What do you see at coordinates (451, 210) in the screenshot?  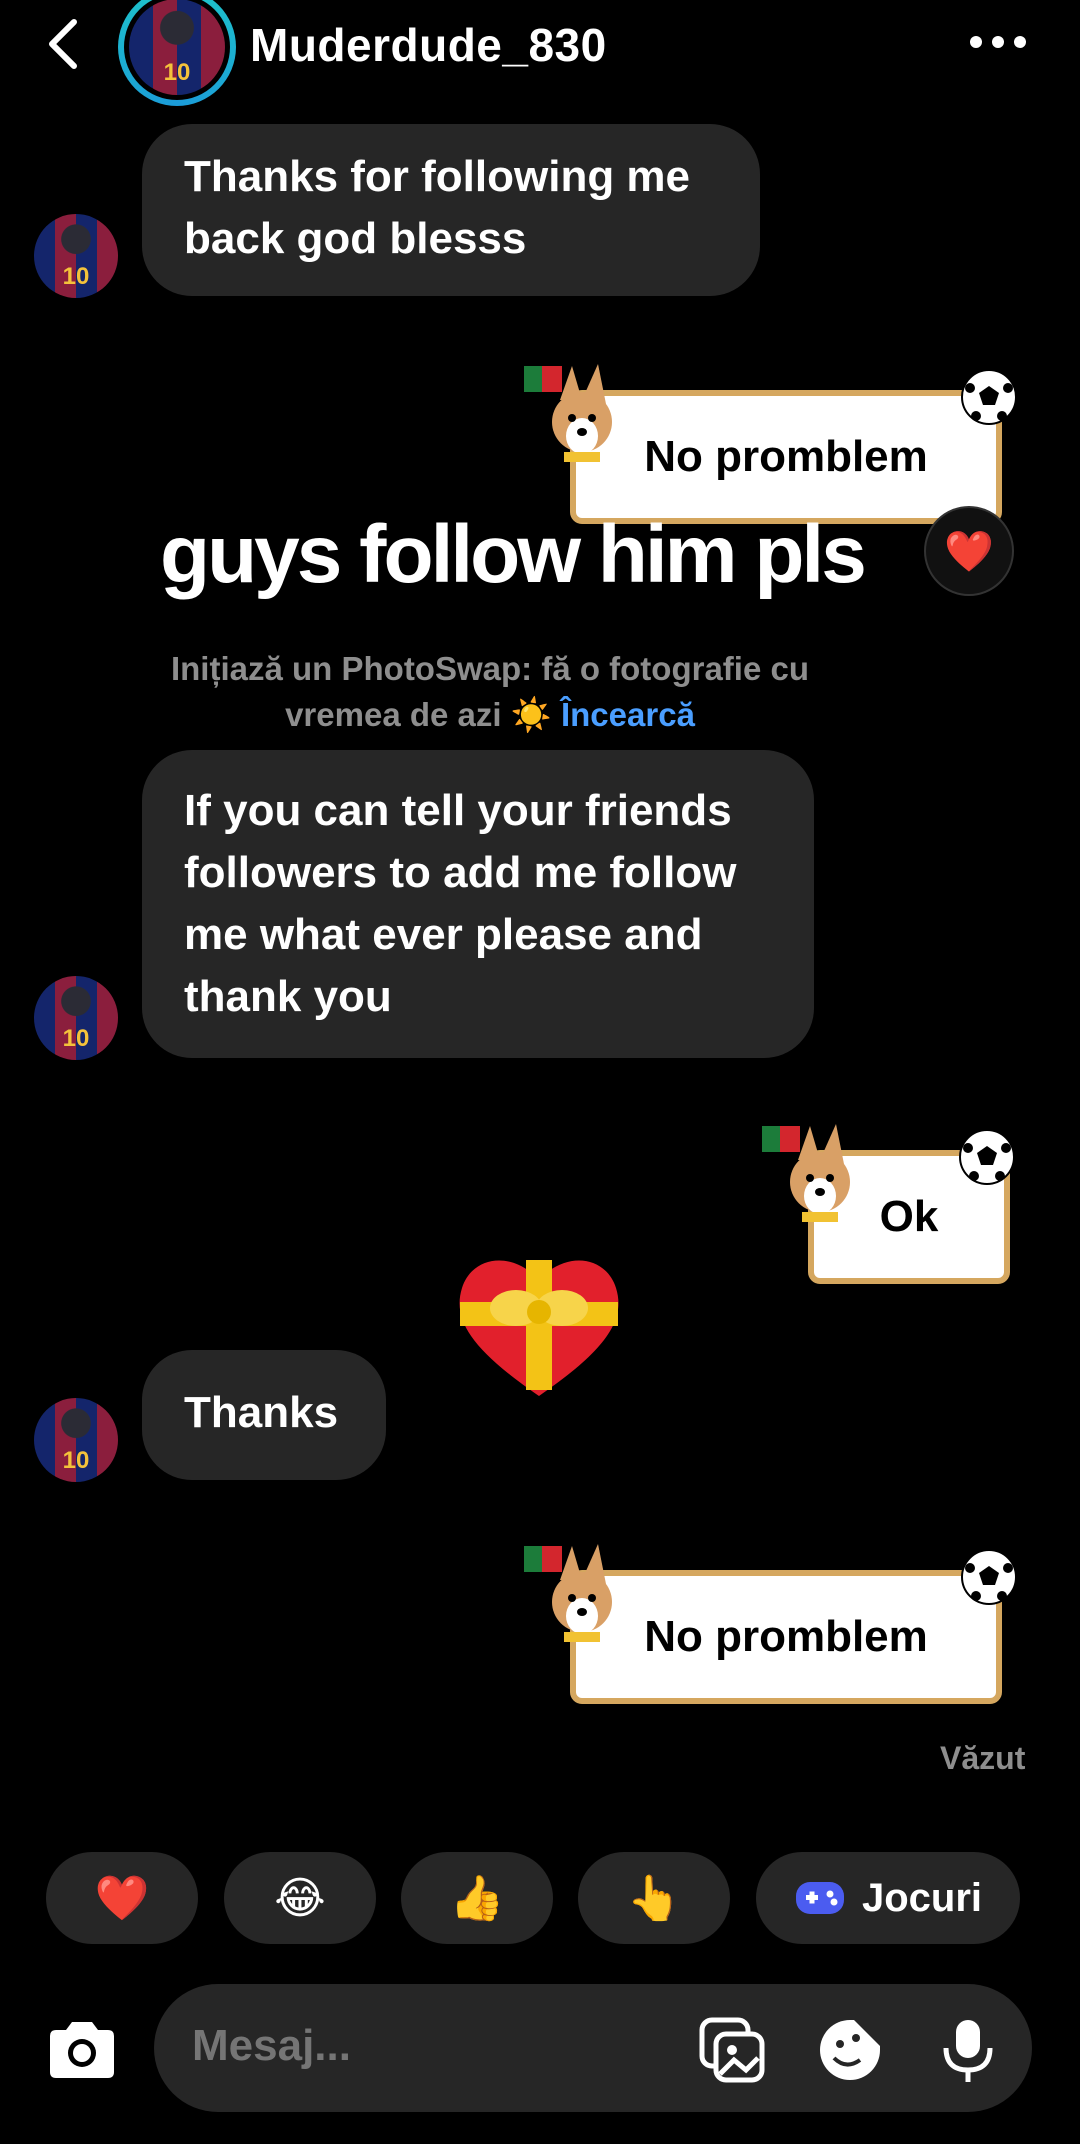 I see `incoming-message-bubble: Thanks for following me back god blesss` at bounding box center [451, 210].